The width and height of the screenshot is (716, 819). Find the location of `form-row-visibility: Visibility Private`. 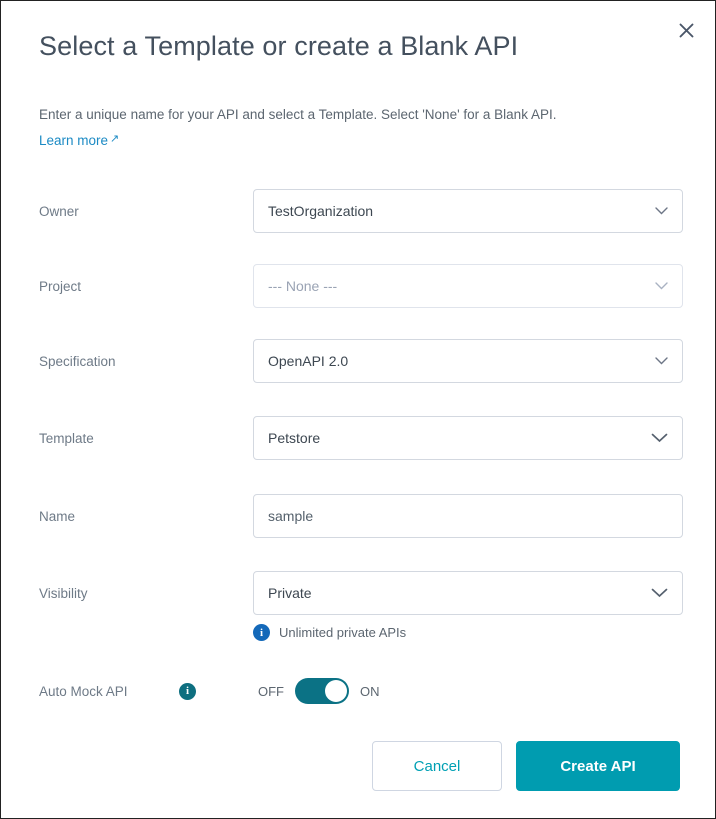

form-row-visibility: Visibility Private is located at coordinates (361, 593).